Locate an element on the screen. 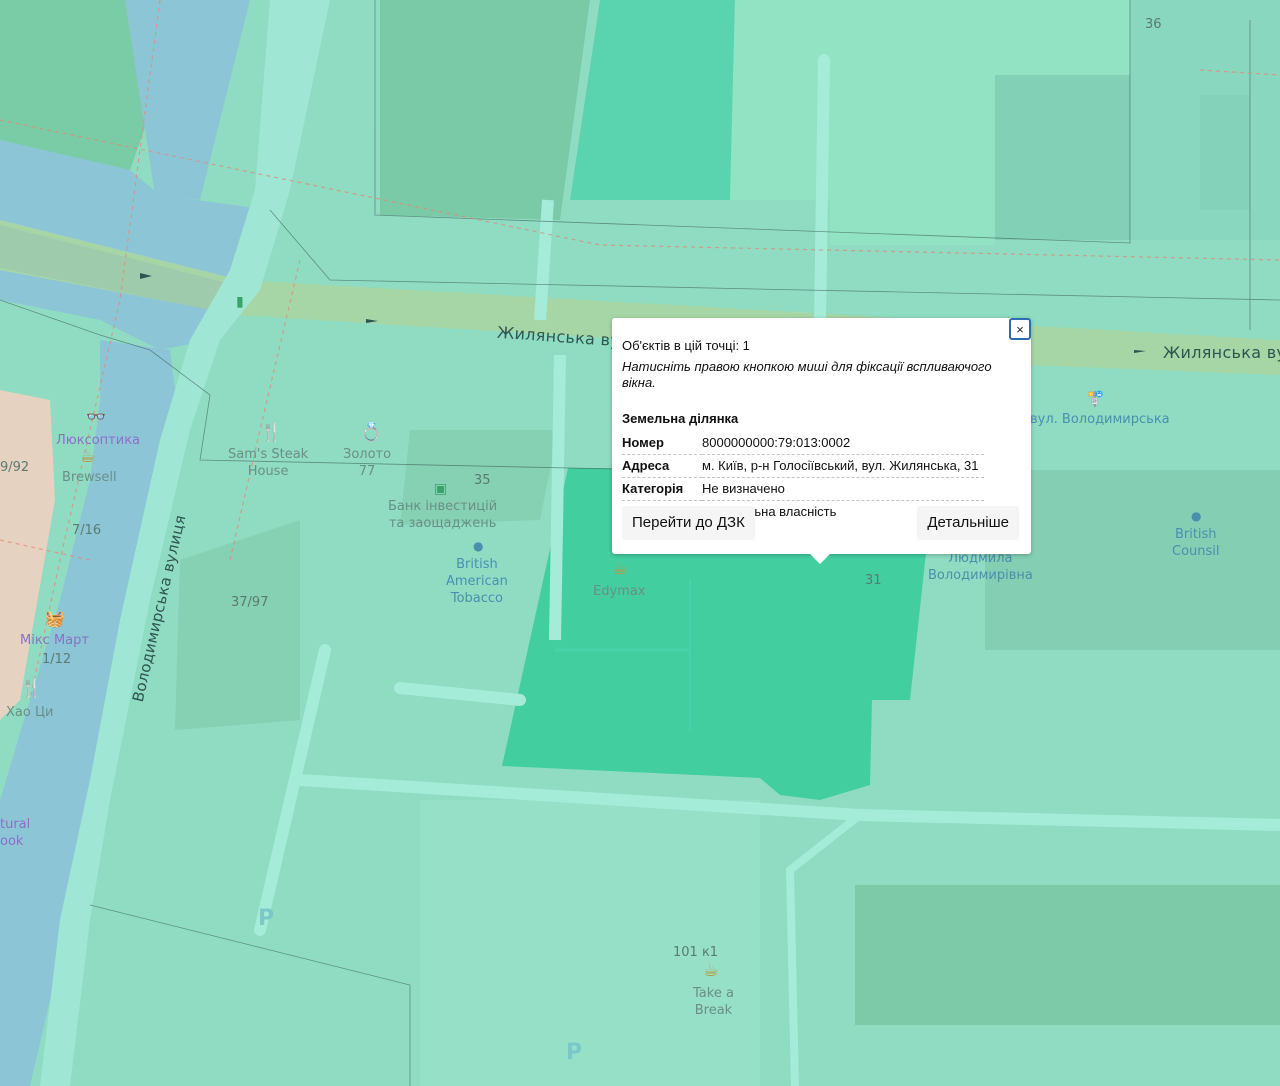 The width and height of the screenshot is (1280, 1086). poi-liudmyla: Людмила Володимирівна is located at coordinates (980, 567).